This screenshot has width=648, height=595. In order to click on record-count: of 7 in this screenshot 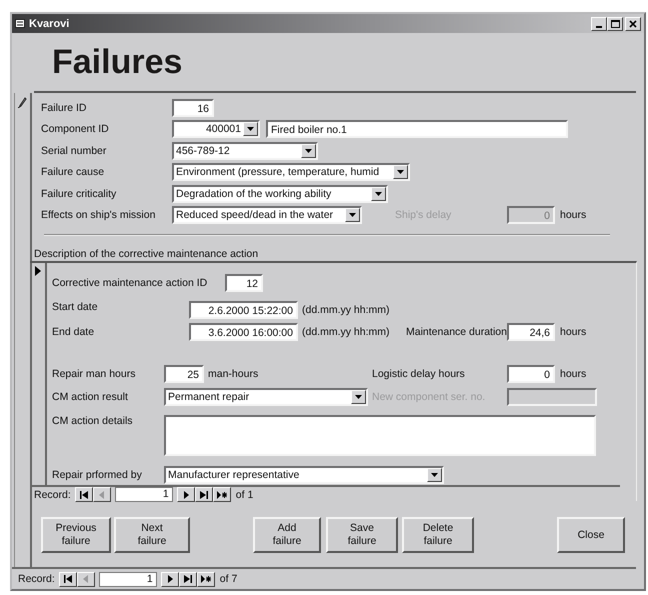, I will do `click(229, 579)`.